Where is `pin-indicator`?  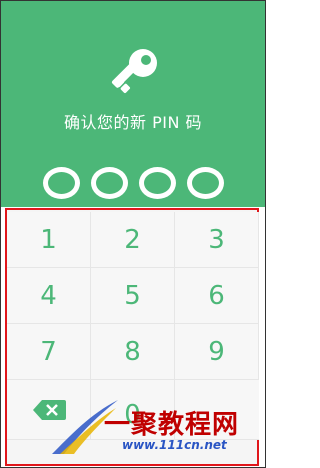 pin-indicator is located at coordinates (133, 183).